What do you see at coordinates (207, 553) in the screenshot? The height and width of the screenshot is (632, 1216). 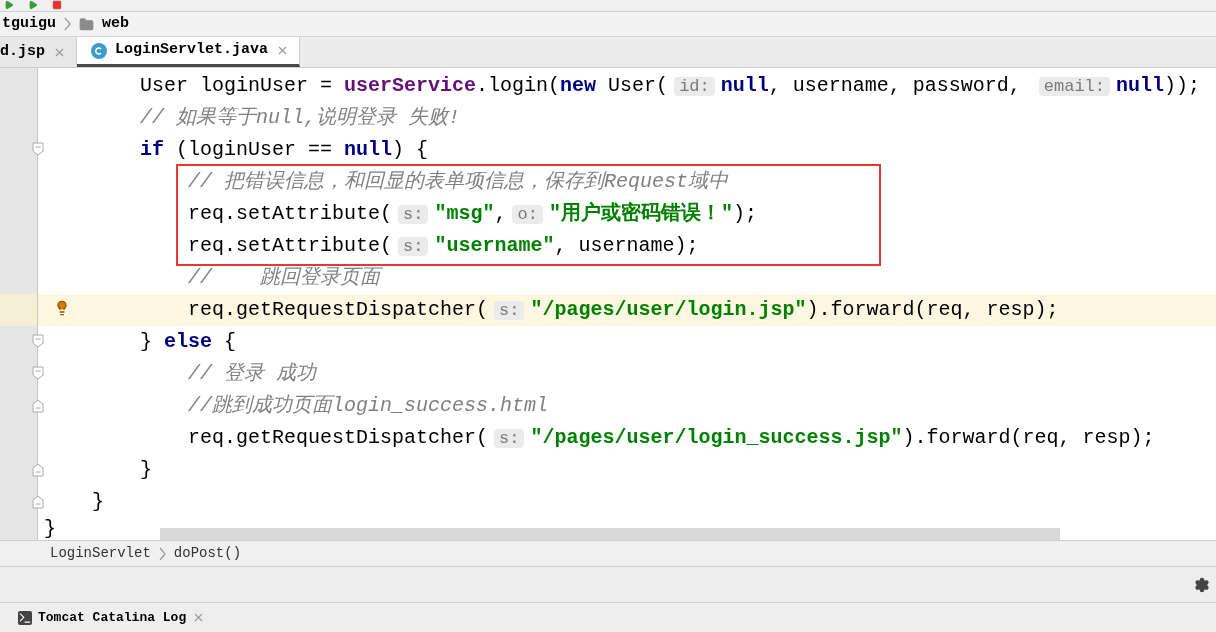 I see `structure-item: doPost()` at bounding box center [207, 553].